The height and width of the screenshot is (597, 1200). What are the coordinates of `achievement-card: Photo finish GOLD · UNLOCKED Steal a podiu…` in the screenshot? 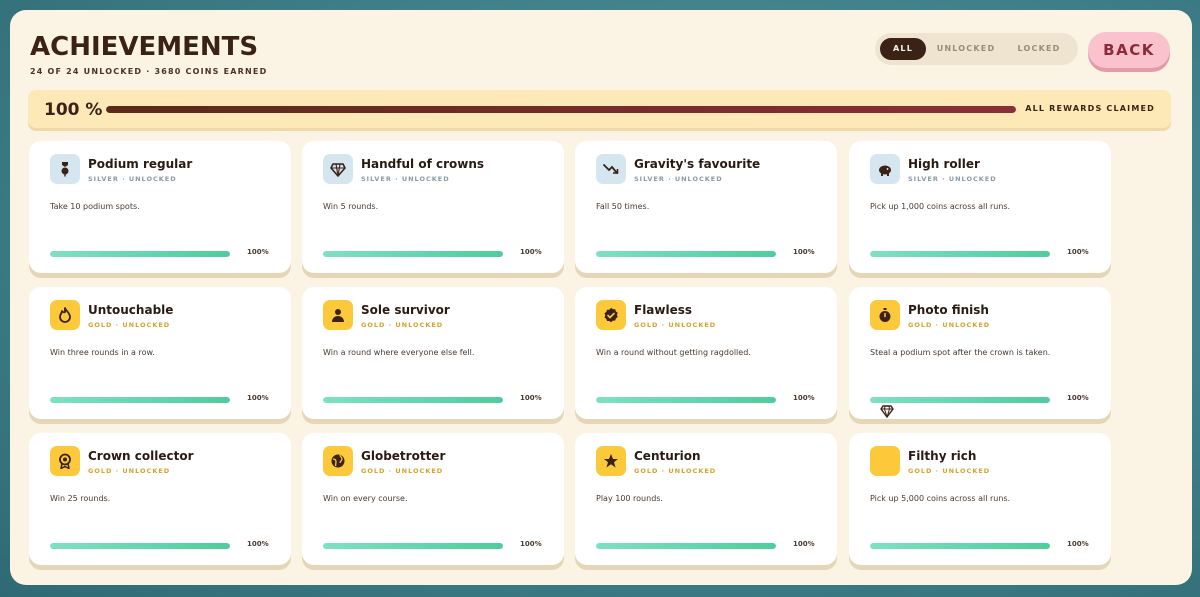 It's located at (980, 353).